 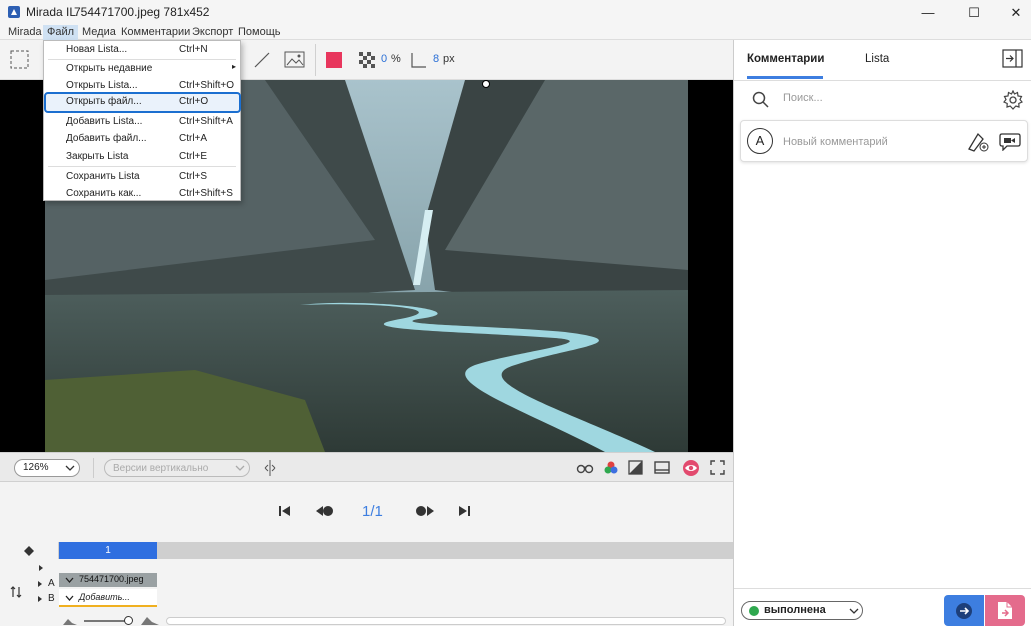 What do you see at coordinates (325, 511) in the screenshot?
I see `previous-frame-icon` at bounding box center [325, 511].